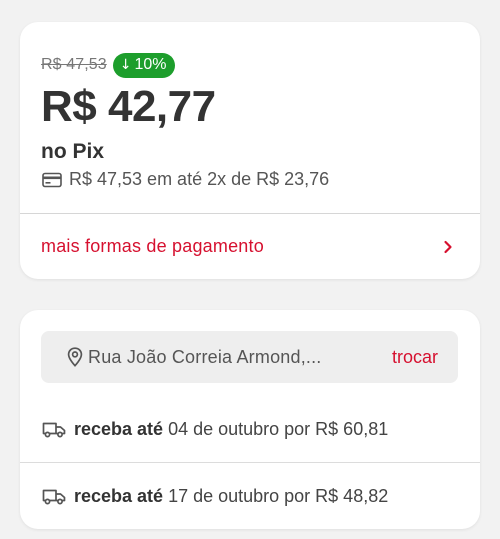  I want to click on more-payment-options-button: mais formas de pagamento, so click(250, 246).